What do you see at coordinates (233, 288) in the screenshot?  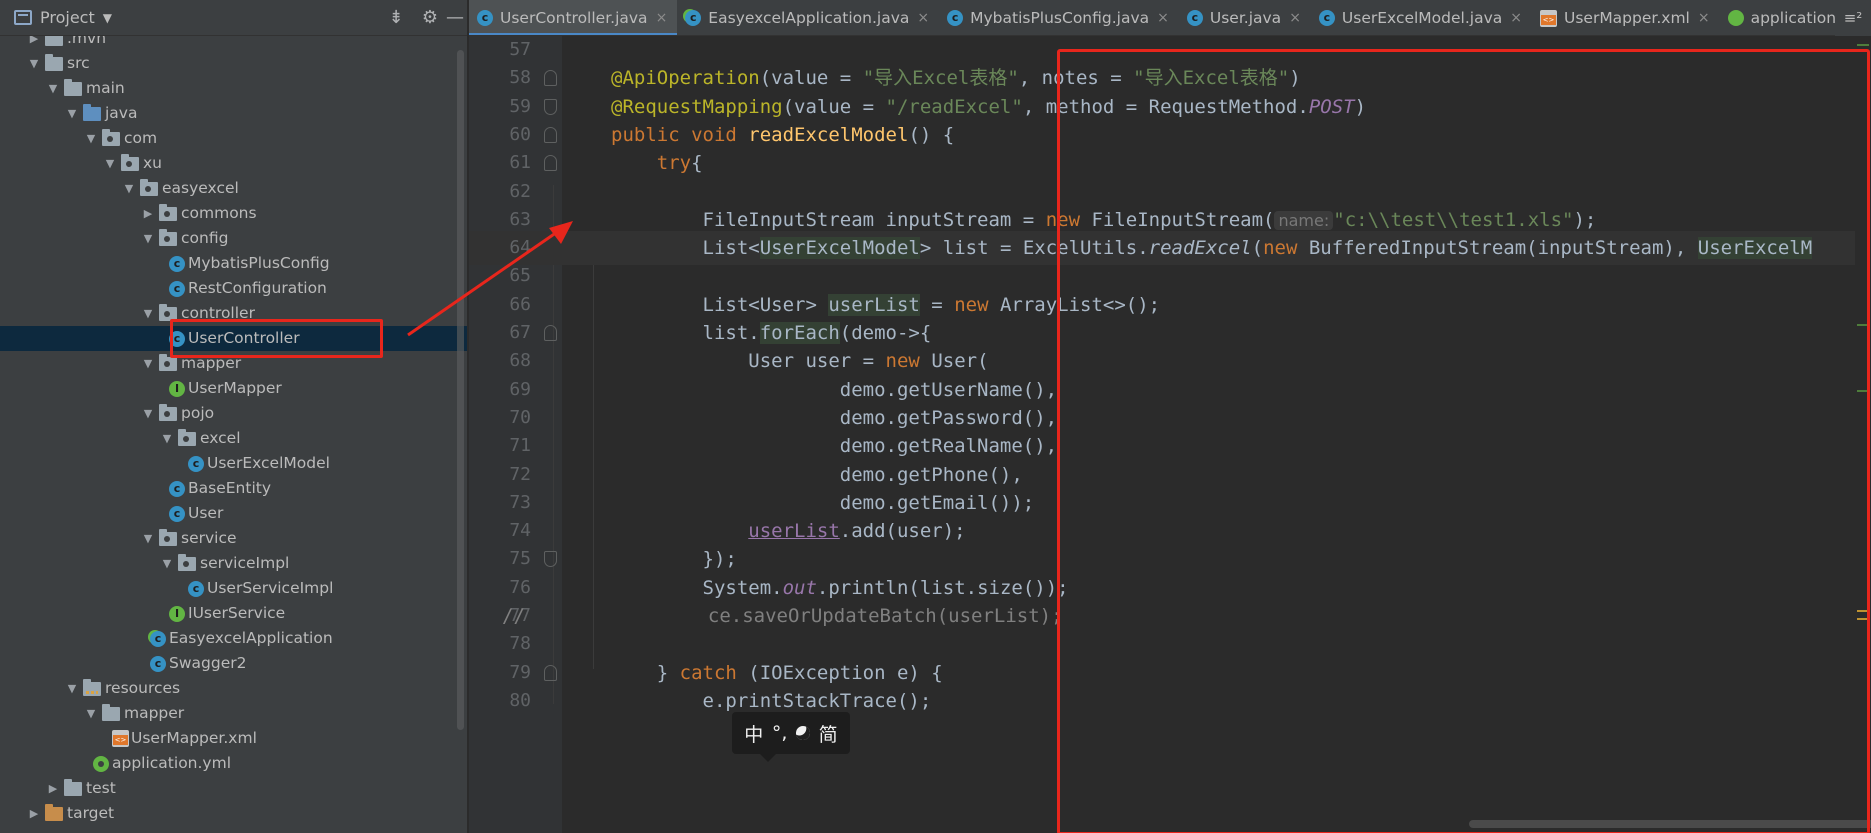 I see `tree-item-restconfiguration: c RestConfiguration` at bounding box center [233, 288].